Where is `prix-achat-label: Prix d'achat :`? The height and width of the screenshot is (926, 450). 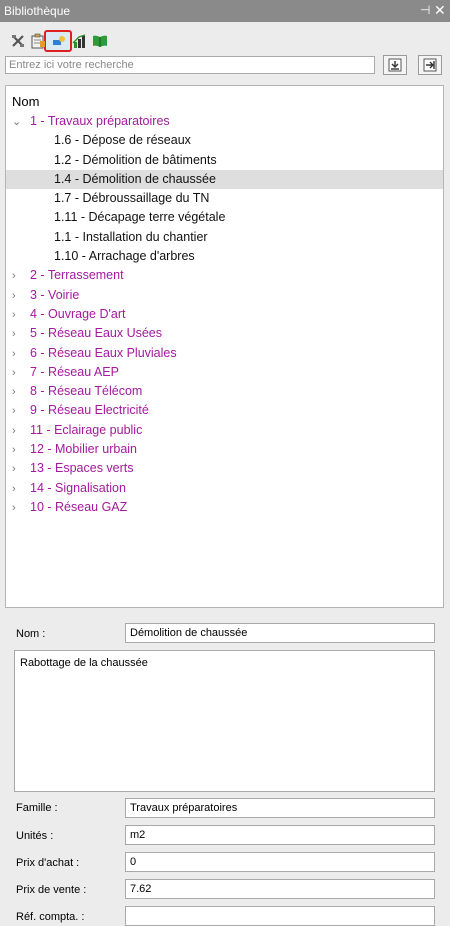 prix-achat-label: Prix d'achat : is located at coordinates (48, 863).